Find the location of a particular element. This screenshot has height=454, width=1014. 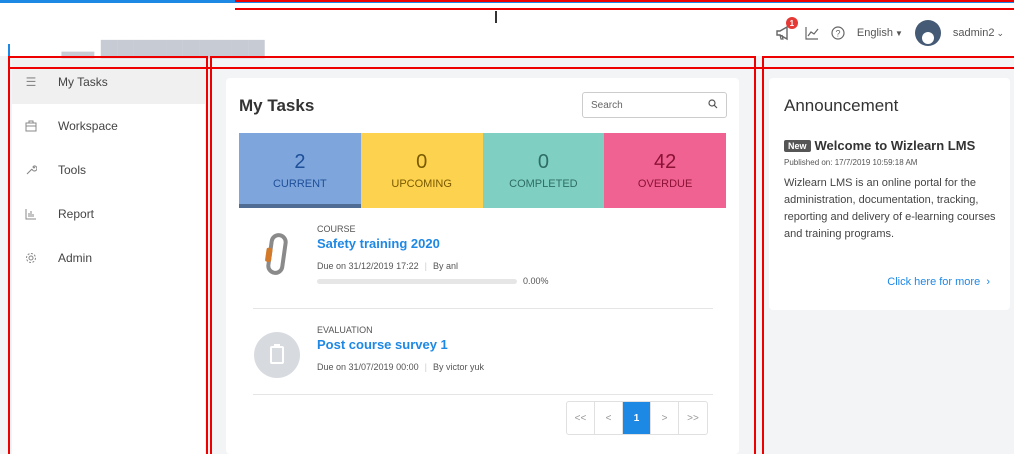

language-selector: English ▼ is located at coordinates (880, 33).